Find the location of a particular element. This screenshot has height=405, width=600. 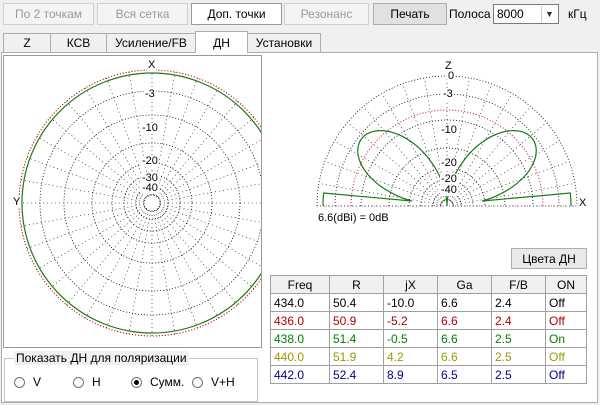

table-row: 442.0 52.4 8.9 6.5 2.5 Off is located at coordinates (428, 374).